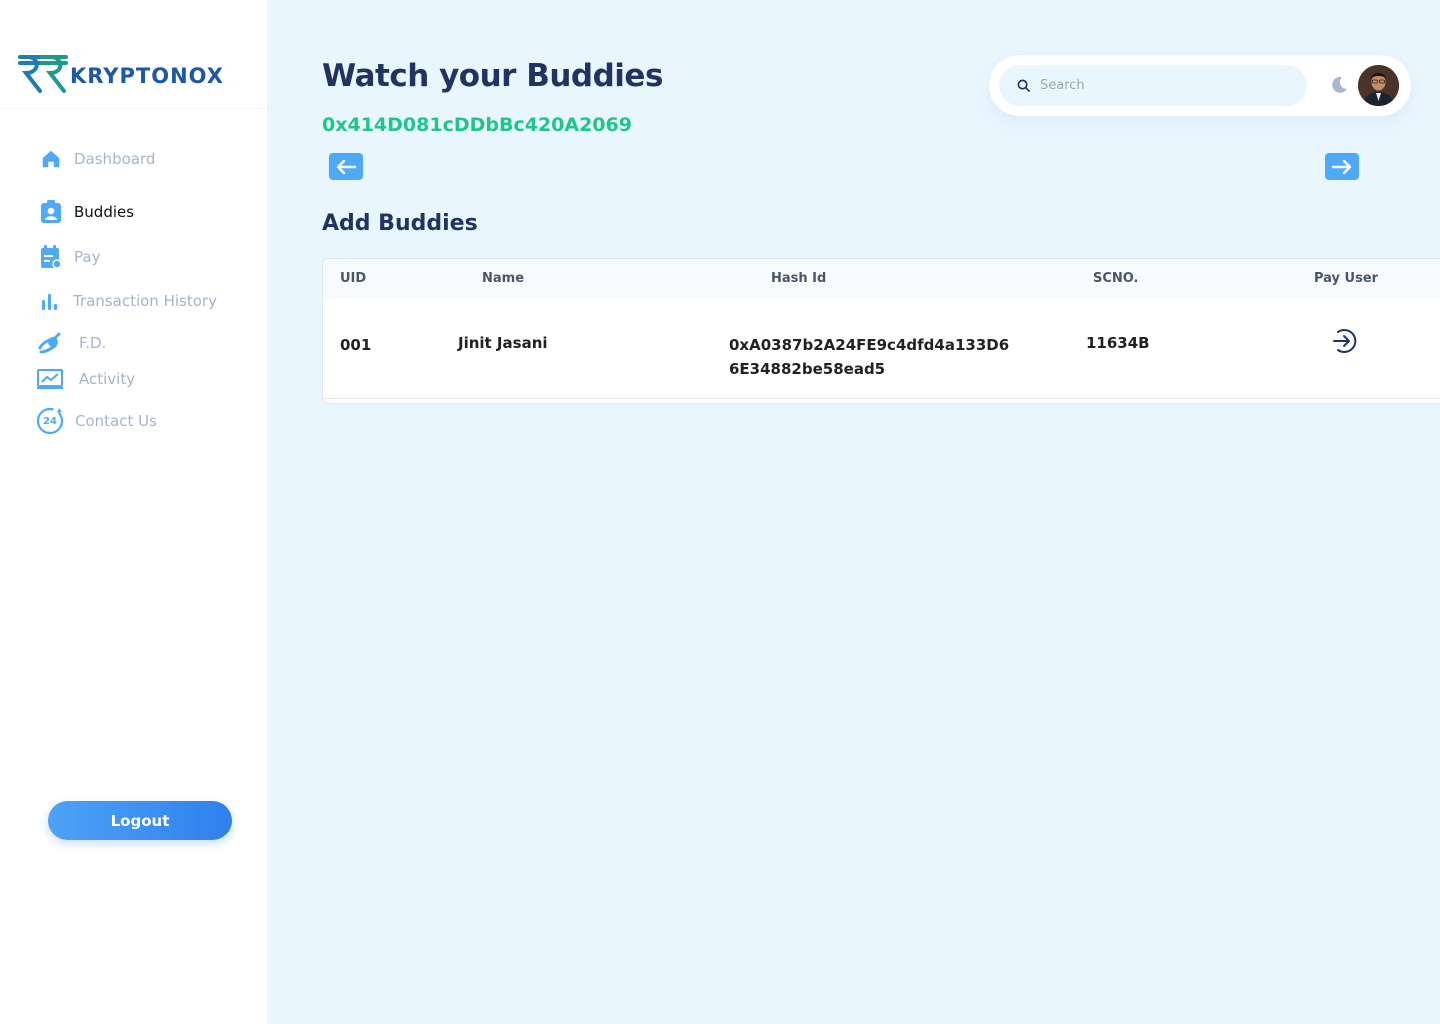 This screenshot has height=1024, width=1440. I want to click on search-input, so click(1160, 85).